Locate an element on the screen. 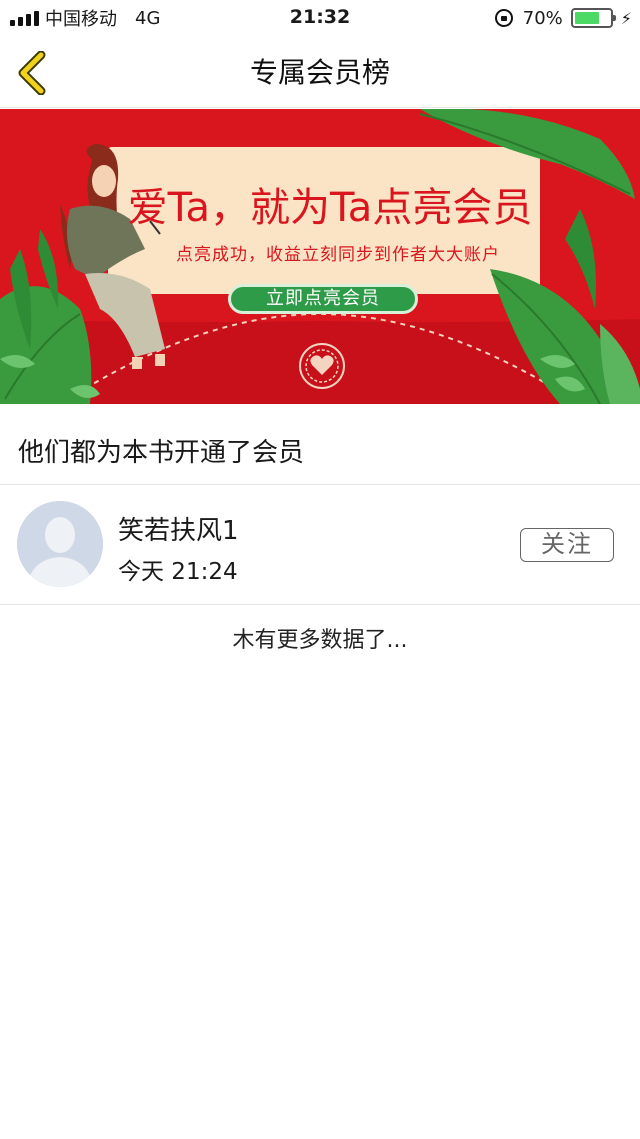 The width and height of the screenshot is (640, 1139). list-item: 笑若扶风1 今天 21:24 关注 is located at coordinates (320, 544).